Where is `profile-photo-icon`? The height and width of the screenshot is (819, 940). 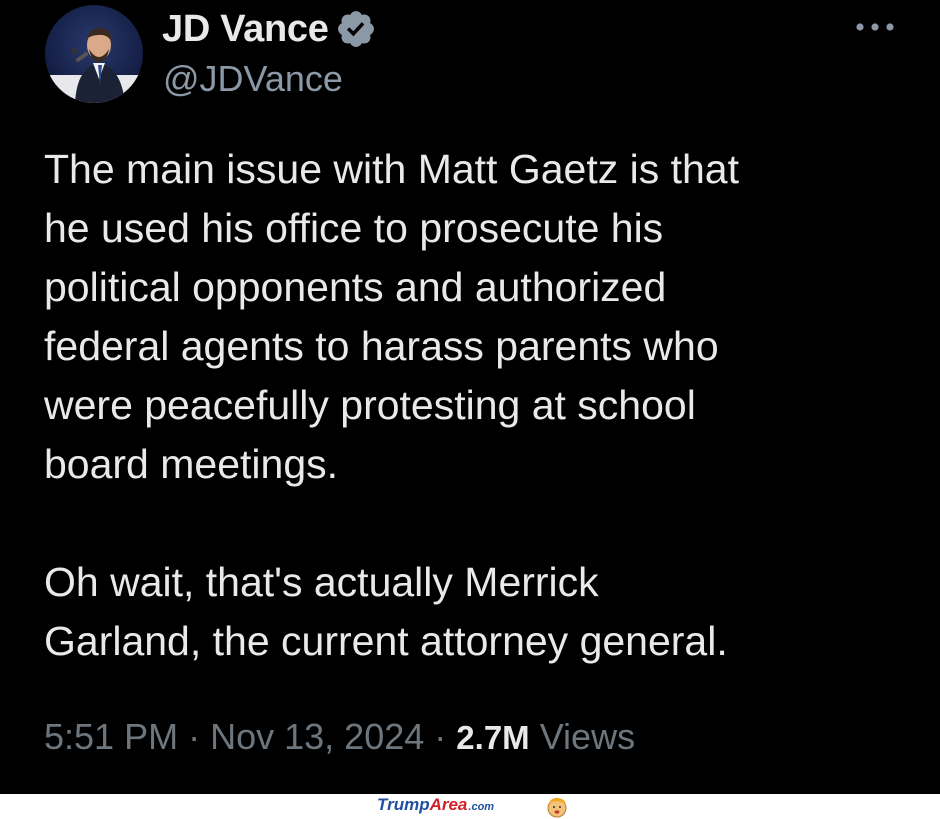 profile-photo-icon is located at coordinates (94, 54).